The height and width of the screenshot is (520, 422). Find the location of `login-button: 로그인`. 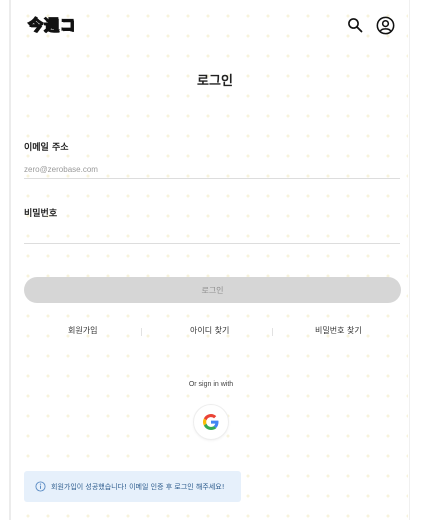

login-button: 로그인 is located at coordinates (212, 290).